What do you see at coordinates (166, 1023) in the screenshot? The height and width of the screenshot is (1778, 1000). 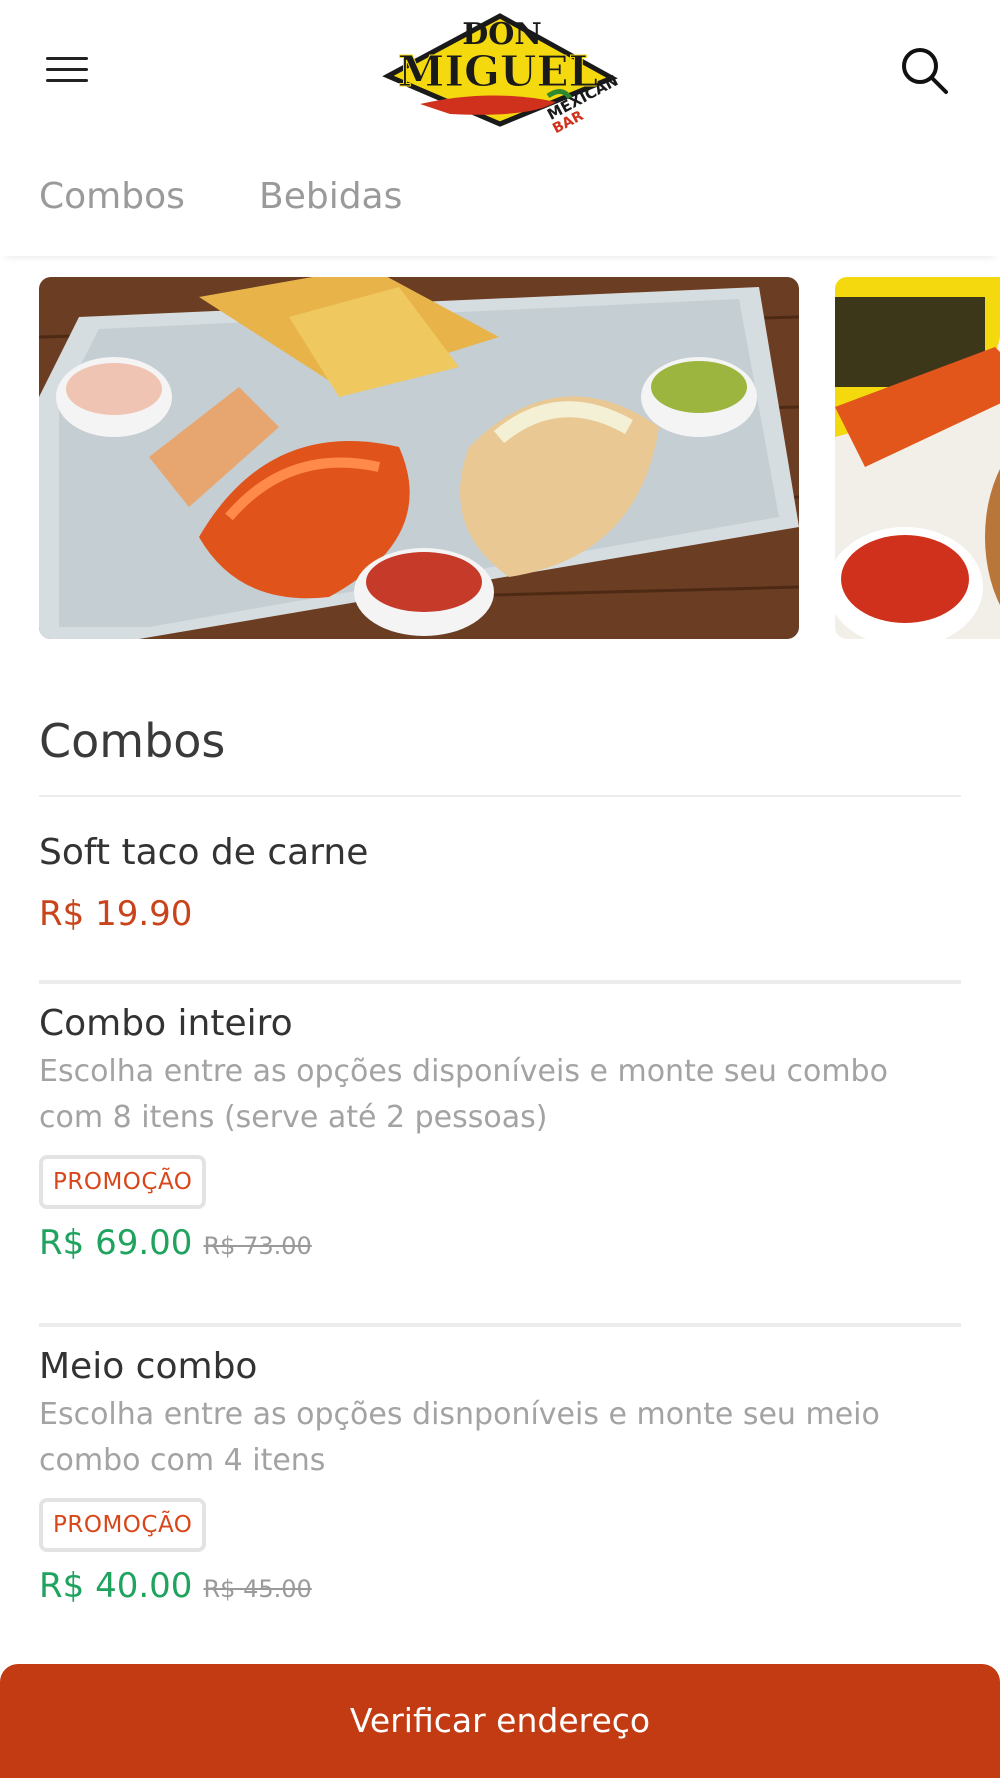 I see `product-name: Combo inteiro` at bounding box center [166, 1023].